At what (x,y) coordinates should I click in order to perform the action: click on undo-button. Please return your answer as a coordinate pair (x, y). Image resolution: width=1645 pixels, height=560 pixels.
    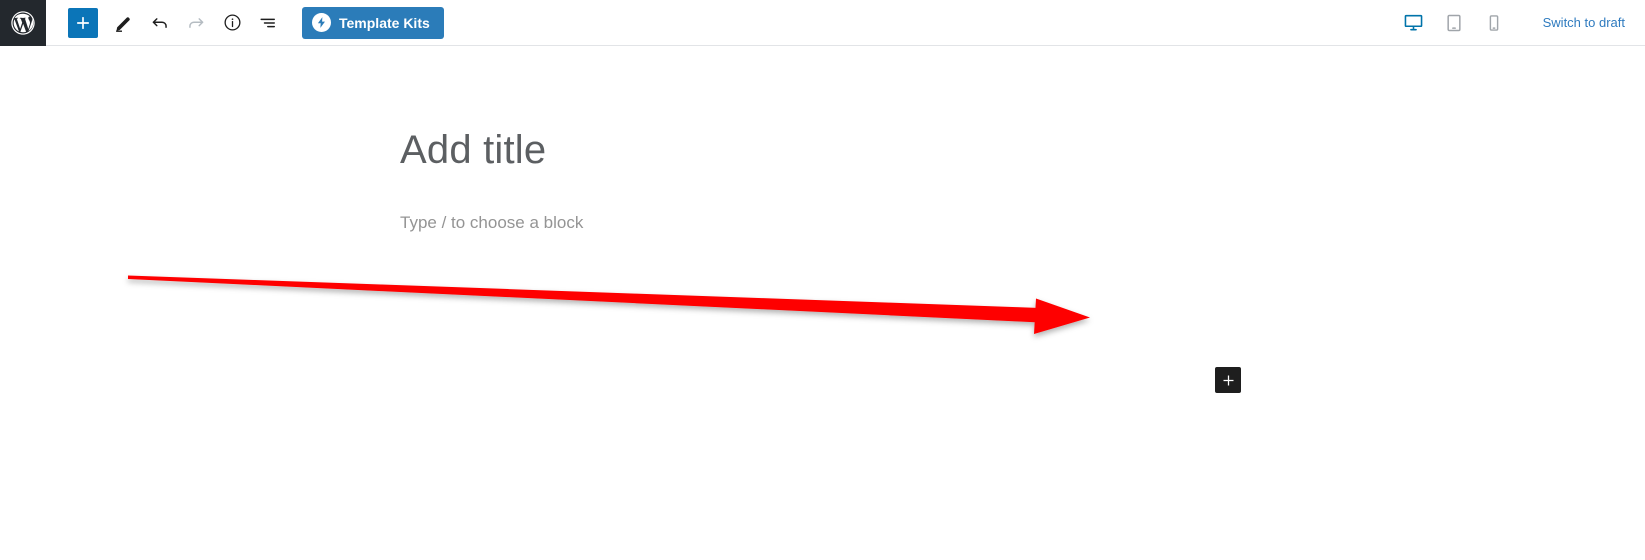
    Looking at the image, I should click on (160, 23).